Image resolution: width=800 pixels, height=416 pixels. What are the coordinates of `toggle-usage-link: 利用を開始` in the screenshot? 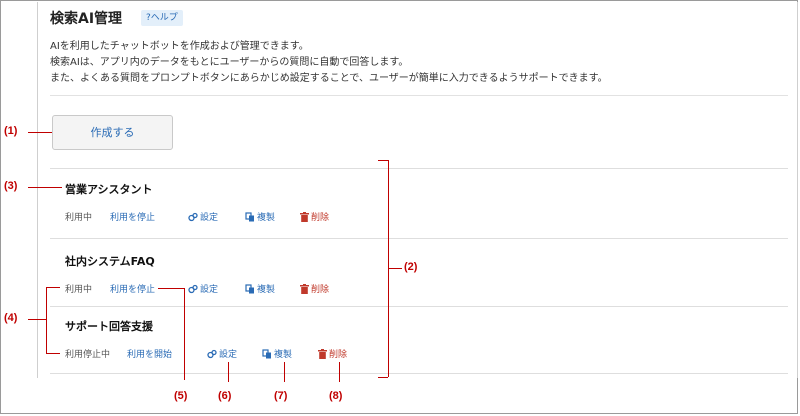 It's located at (149, 353).